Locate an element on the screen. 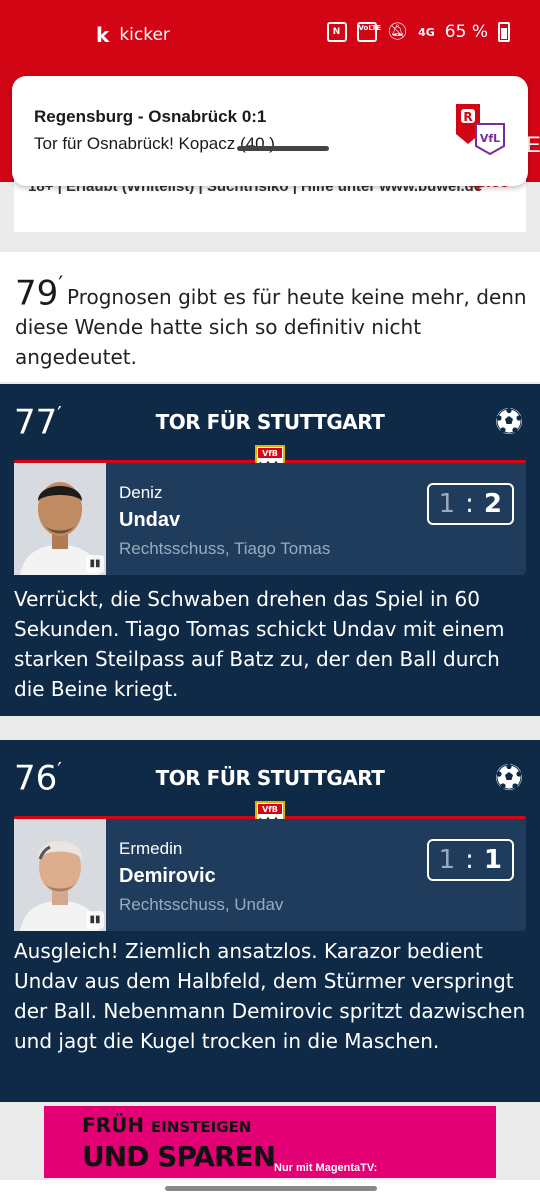  header-text-peek: E is located at coordinates (533, 144).